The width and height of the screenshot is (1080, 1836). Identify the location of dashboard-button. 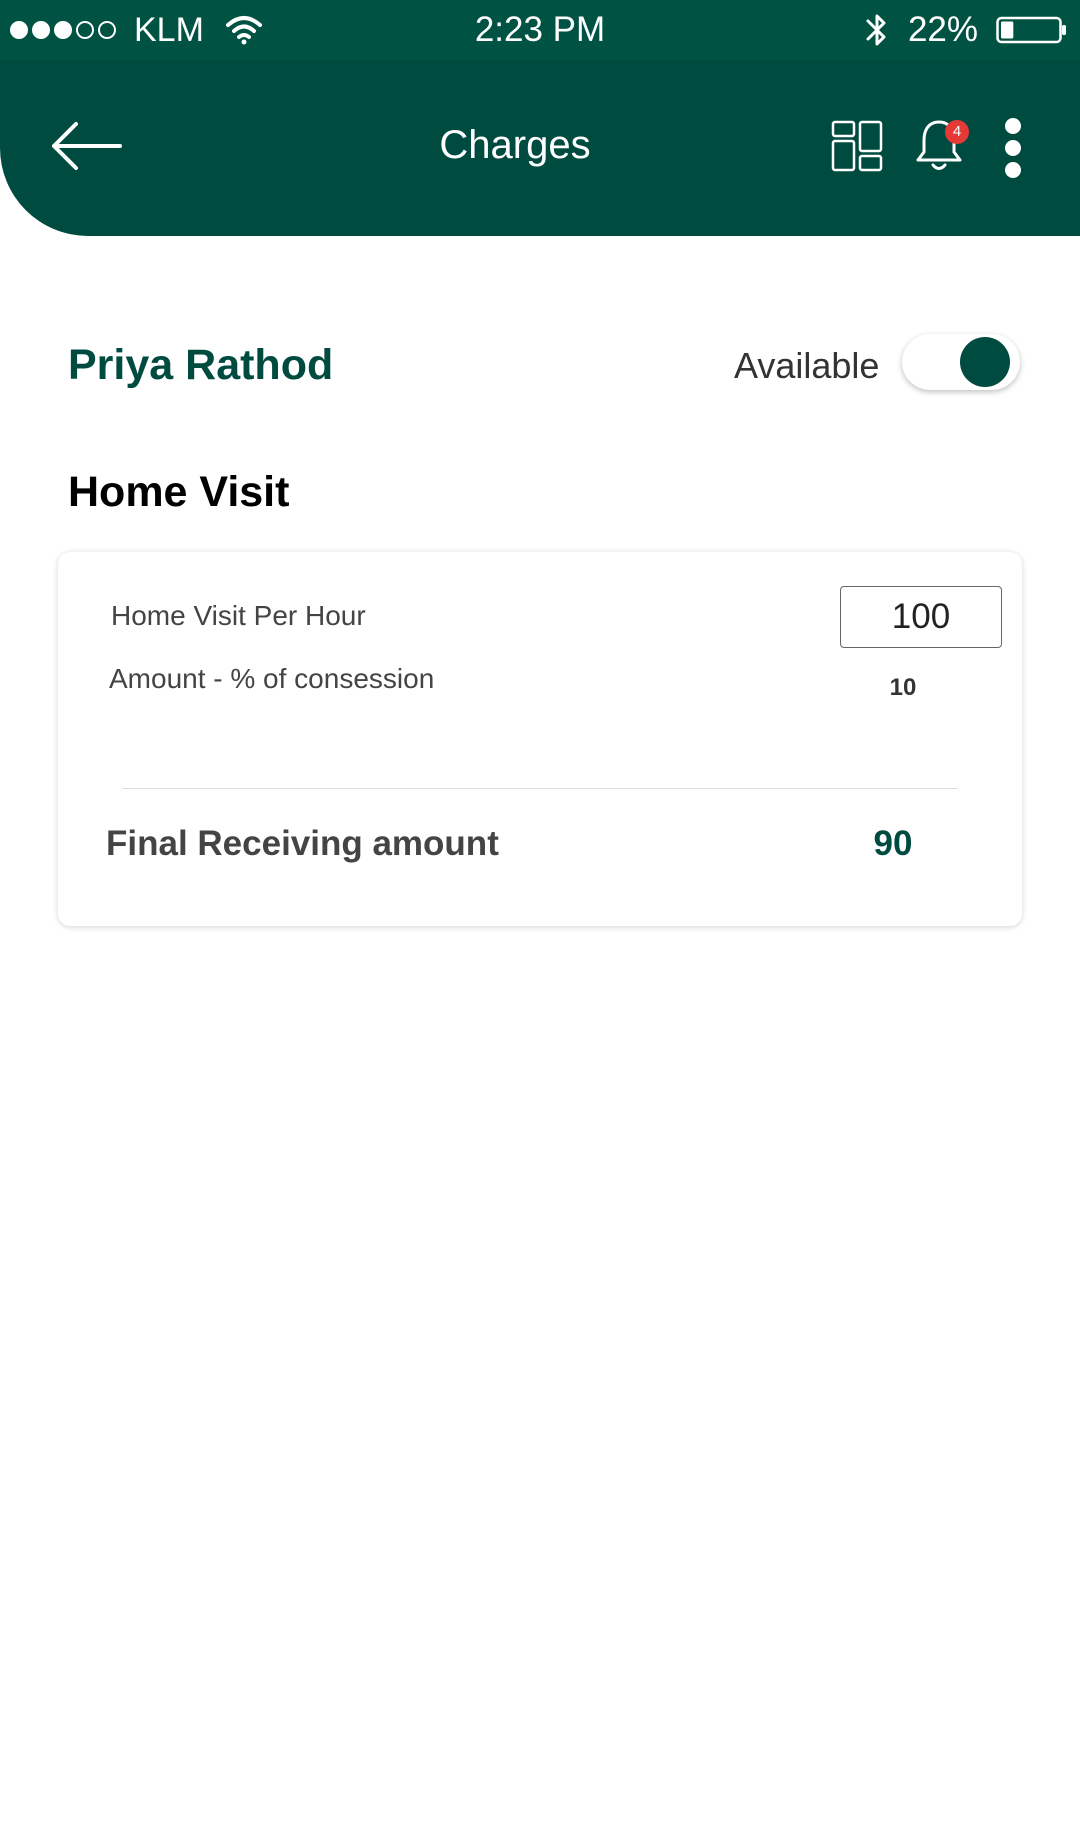
(857, 146).